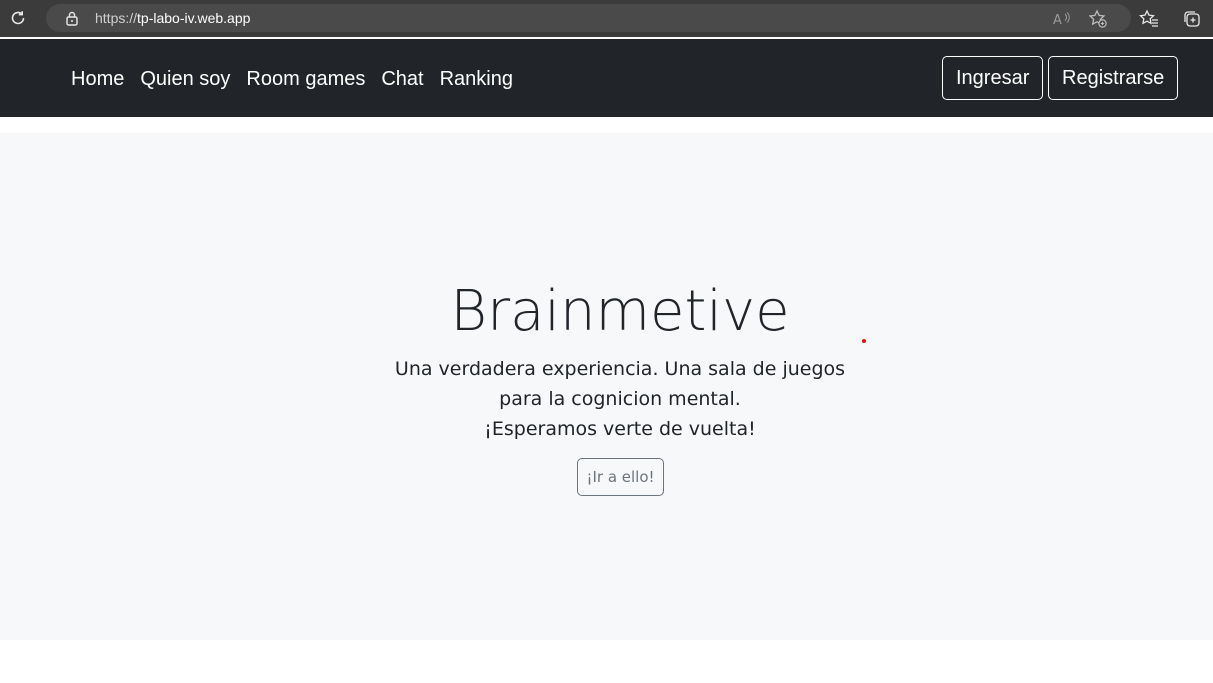  I want to click on reload-icon, so click(18, 18).